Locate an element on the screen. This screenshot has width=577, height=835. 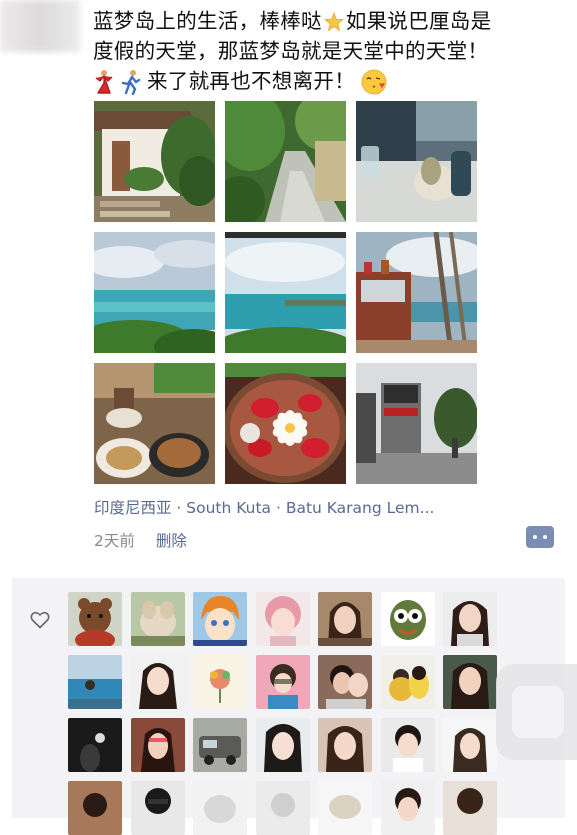
photo-street-shop-sign is located at coordinates (416, 423).